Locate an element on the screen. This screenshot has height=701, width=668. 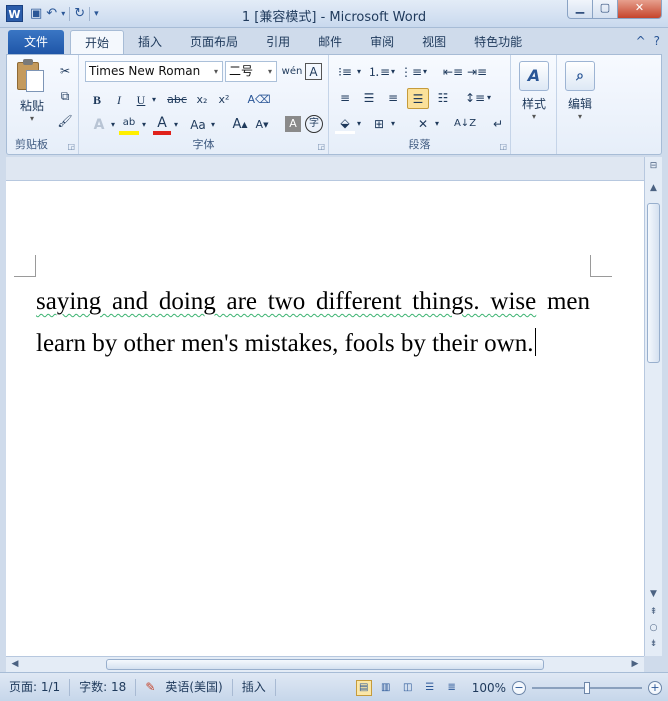
tab-home: 开始 is located at coordinates (97, 42).